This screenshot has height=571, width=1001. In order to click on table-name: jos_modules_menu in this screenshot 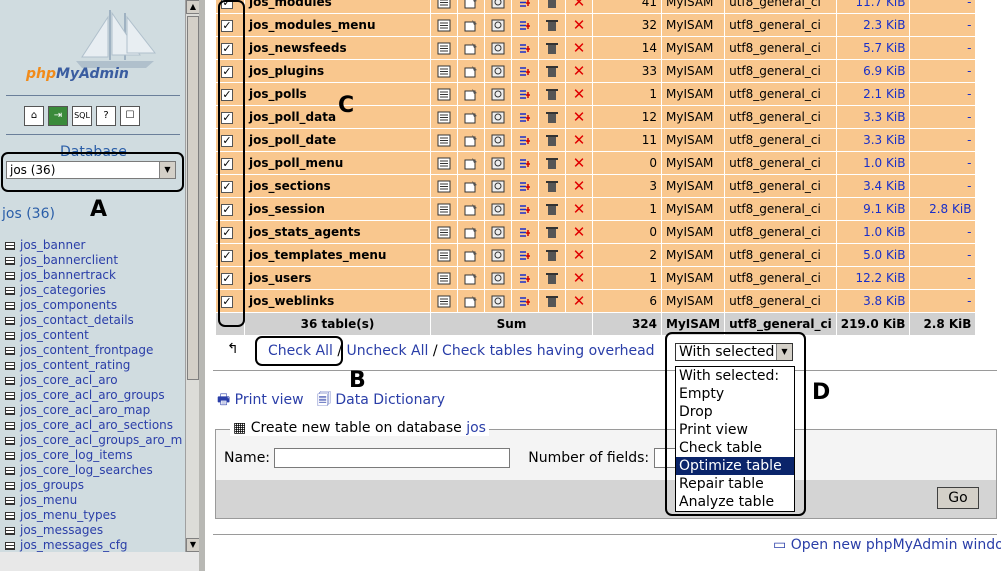, I will do `click(337, 25)`.